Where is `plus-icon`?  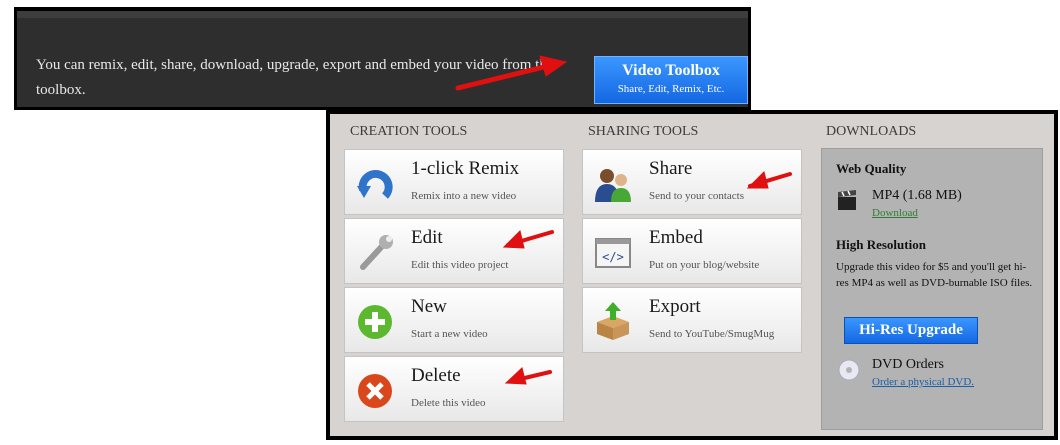 plus-icon is located at coordinates (375, 322).